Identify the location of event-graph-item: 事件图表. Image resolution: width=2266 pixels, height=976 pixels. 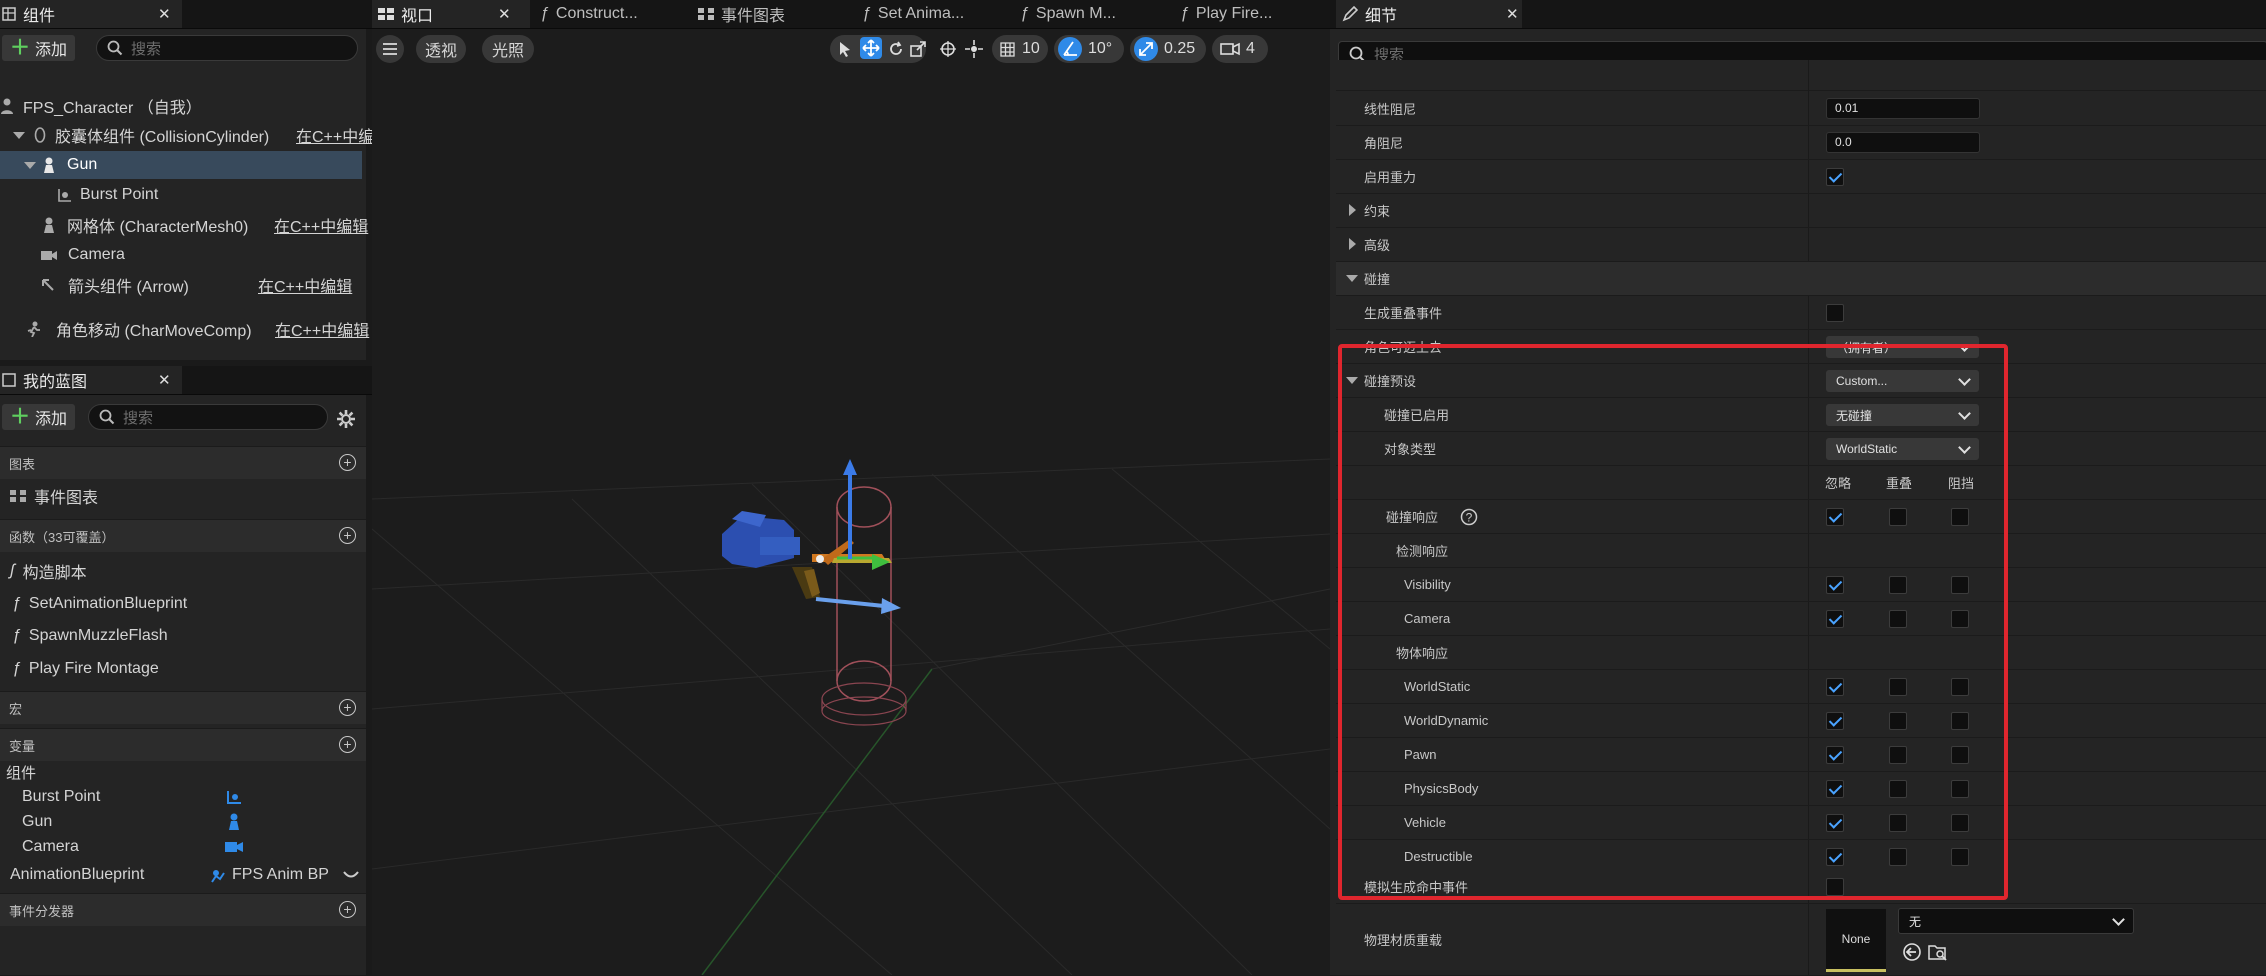
(54, 496).